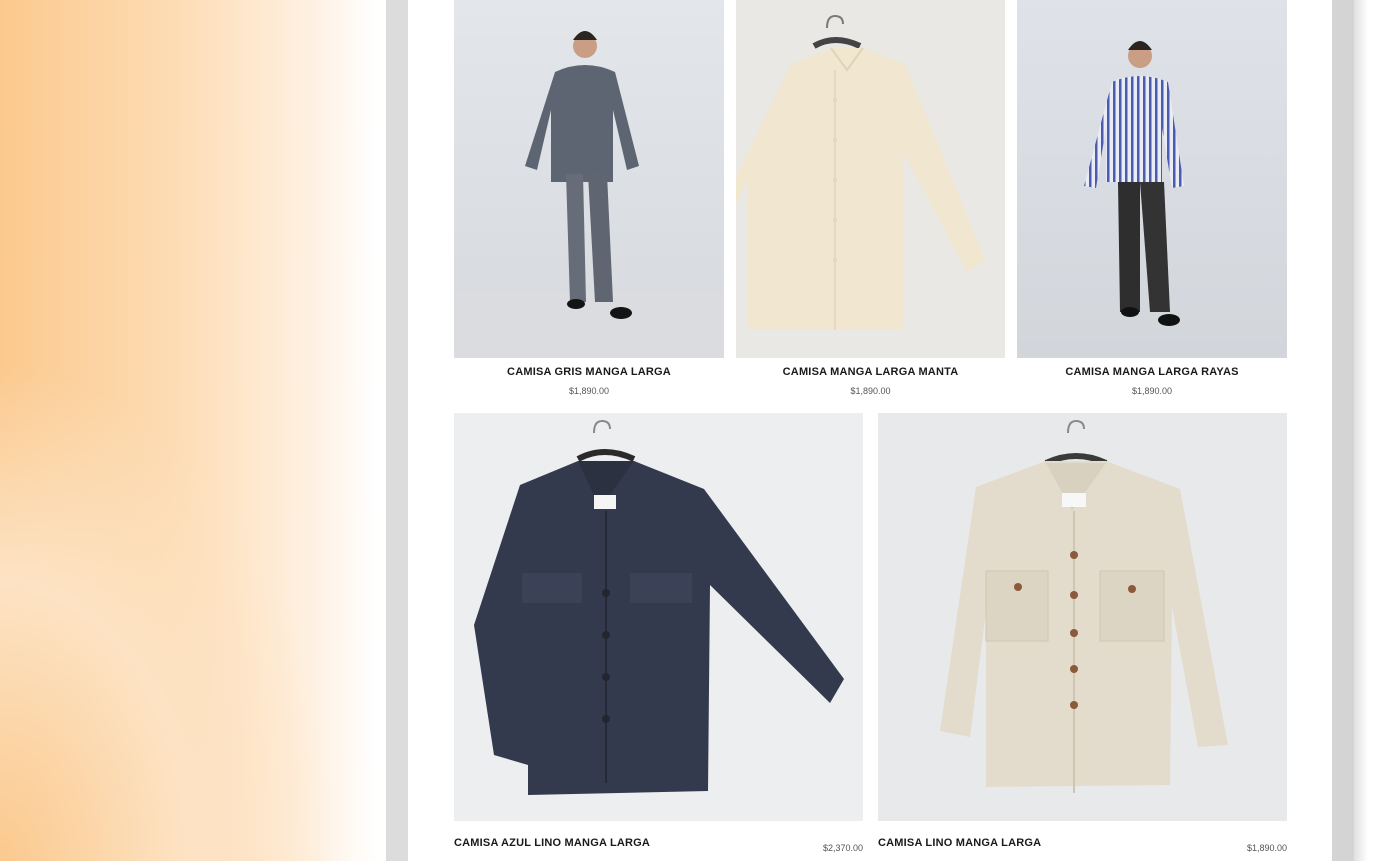 The image size is (1398, 861). I want to click on product-title: CAMISA LINO MANGA LARGA, so click(959, 843).